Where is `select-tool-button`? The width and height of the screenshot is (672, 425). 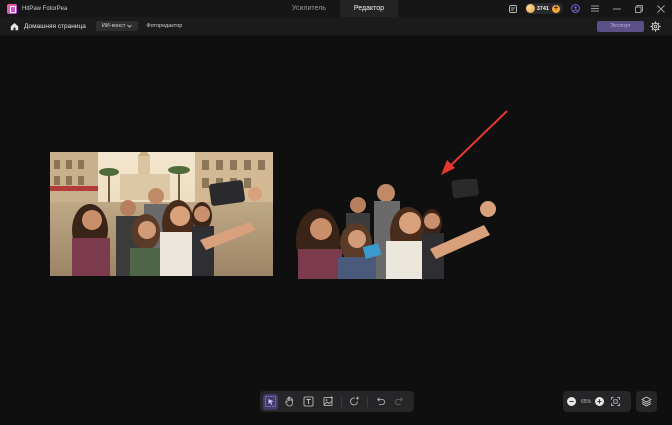 select-tool-button is located at coordinates (271, 401).